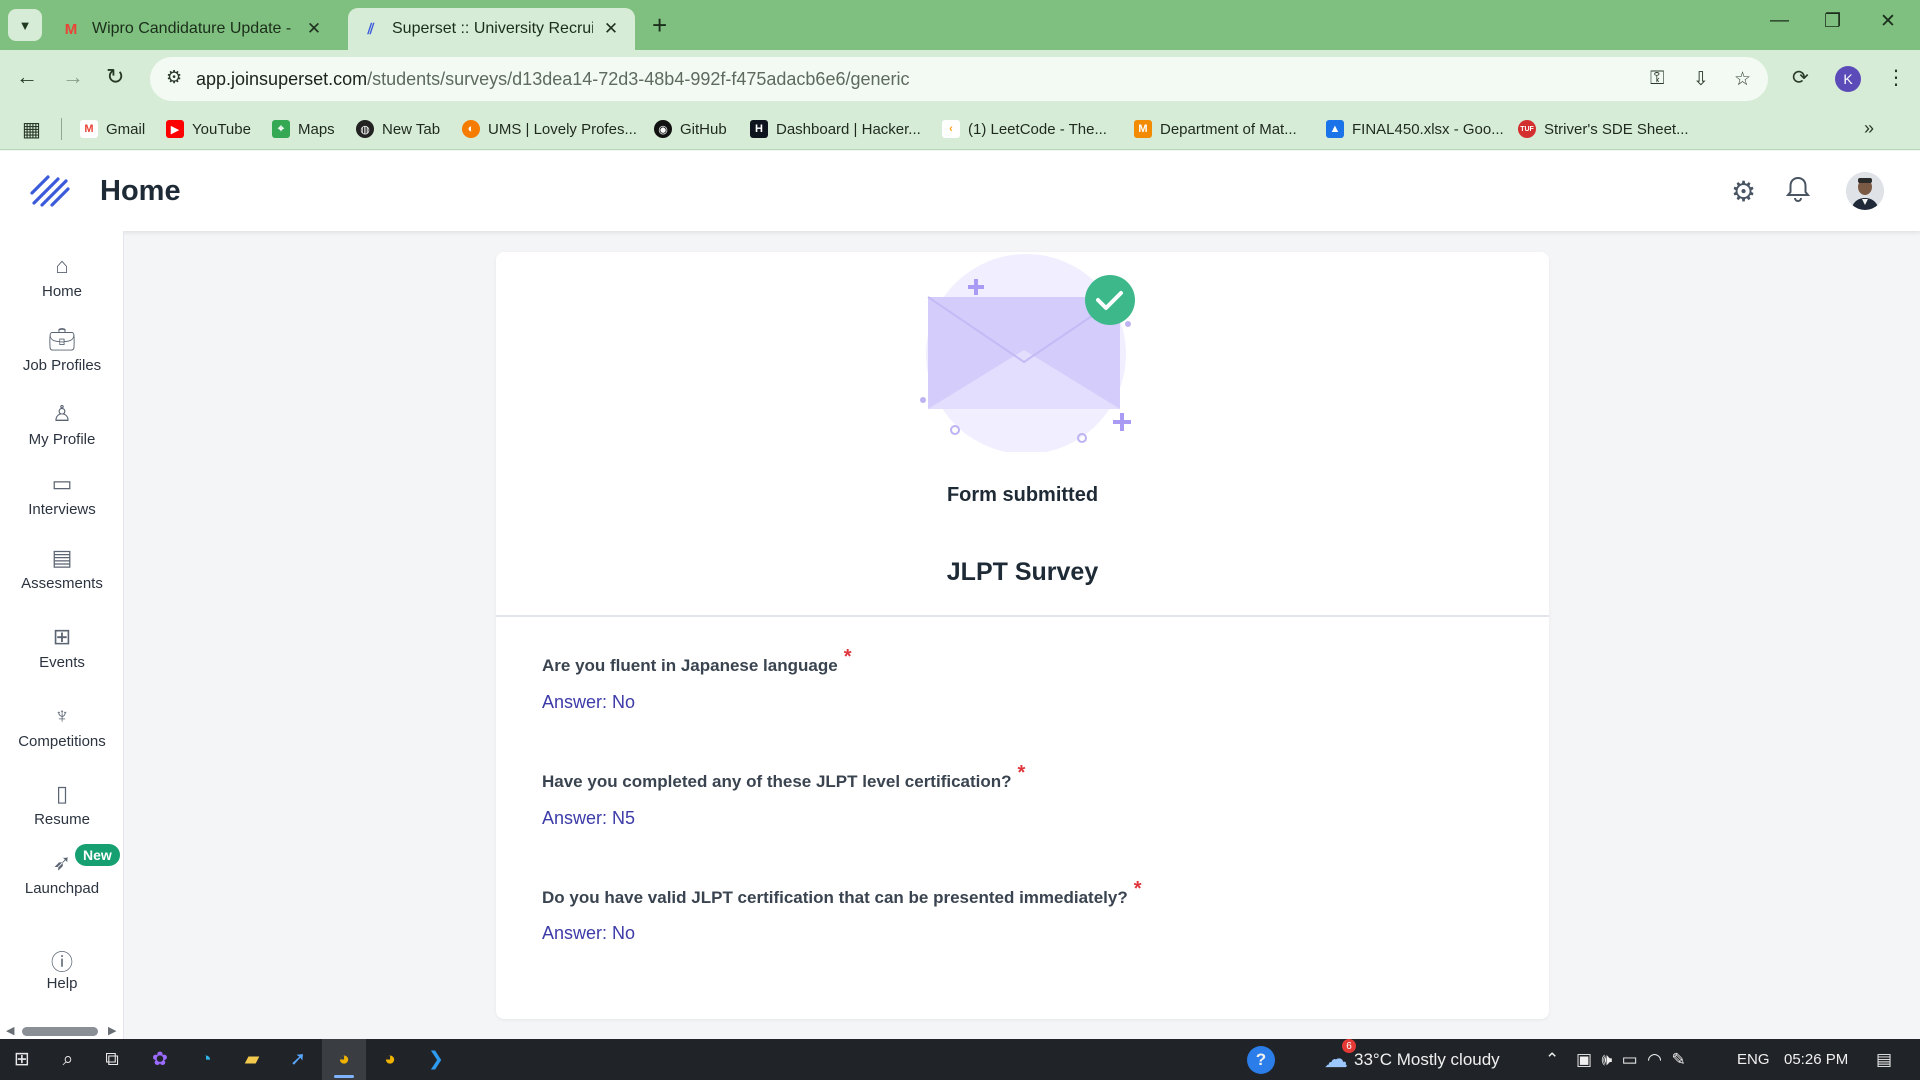 This screenshot has height=1080, width=1920. I want to click on page-title: Home, so click(140, 191).